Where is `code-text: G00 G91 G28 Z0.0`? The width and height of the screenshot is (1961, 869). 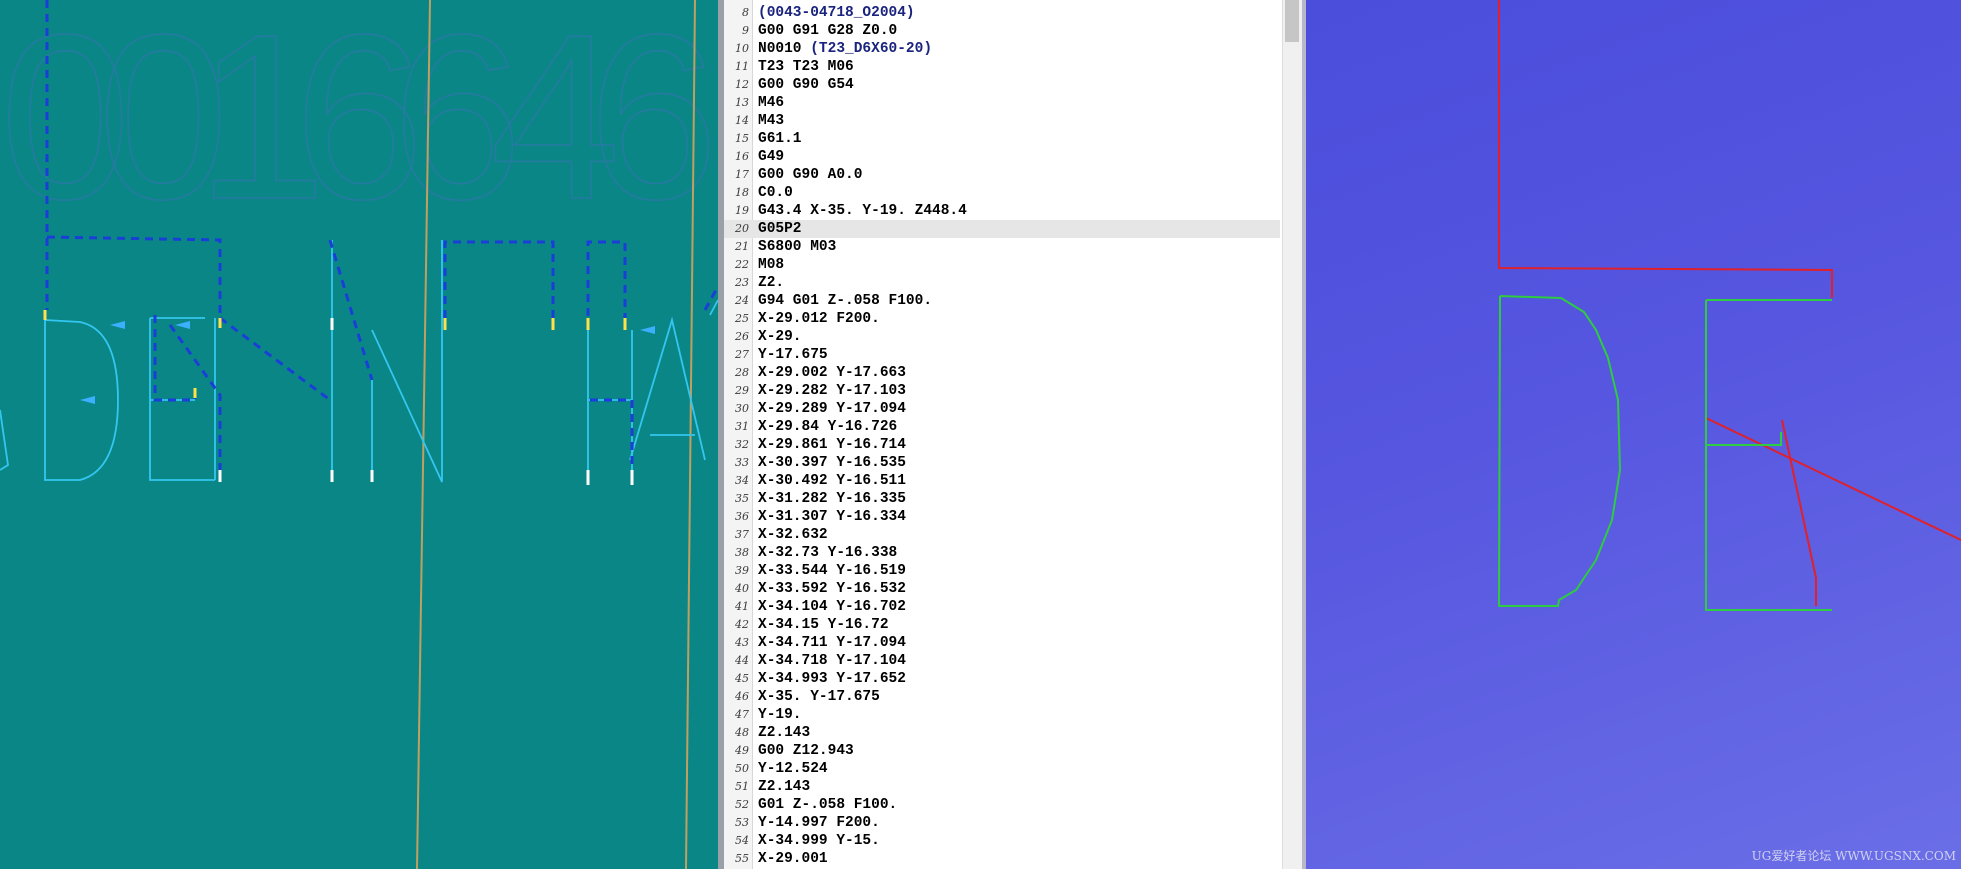 code-text: G00 G91 G28 Z0.0 is located at coordinates (827, 31).